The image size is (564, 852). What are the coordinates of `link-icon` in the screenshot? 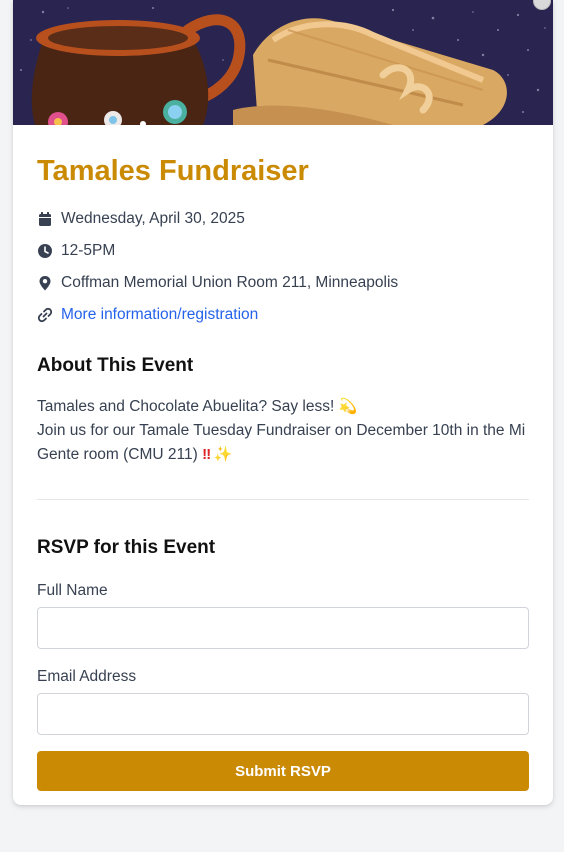 It's located at (45, 315).